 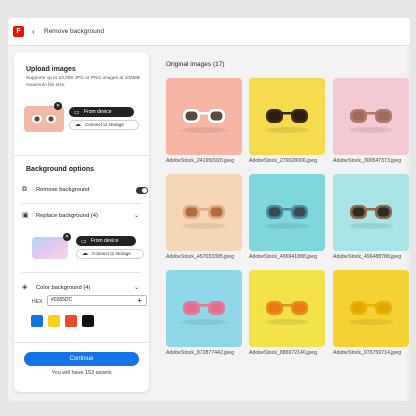 I want to click on connect-storage-button: ☁ Connect to storage, so click(x=104, y=125).